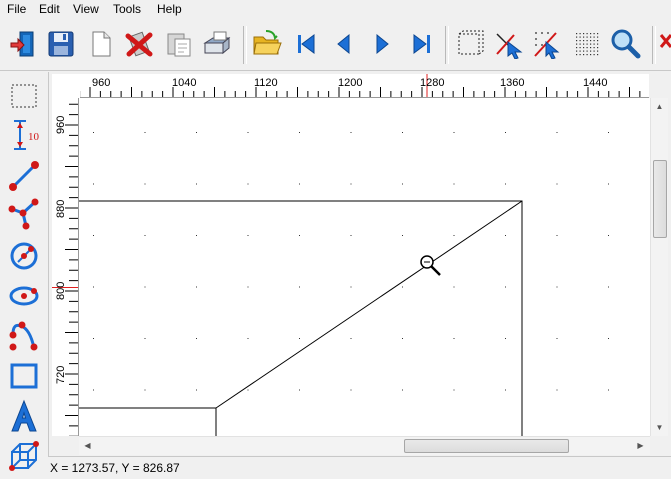 This screenshot has height=479, width=671. Describe the element at coordinates (659, 427) in the screenshot. I see `scroll-down-icon: ▼` at that location.